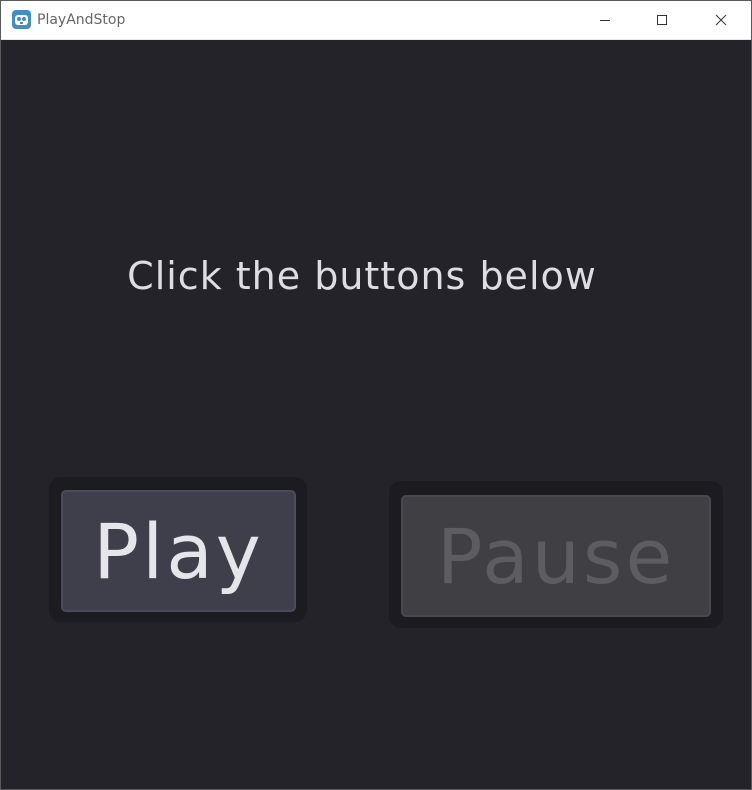  I want to click on title-bar: PlayAndStop, so click(376, 20).